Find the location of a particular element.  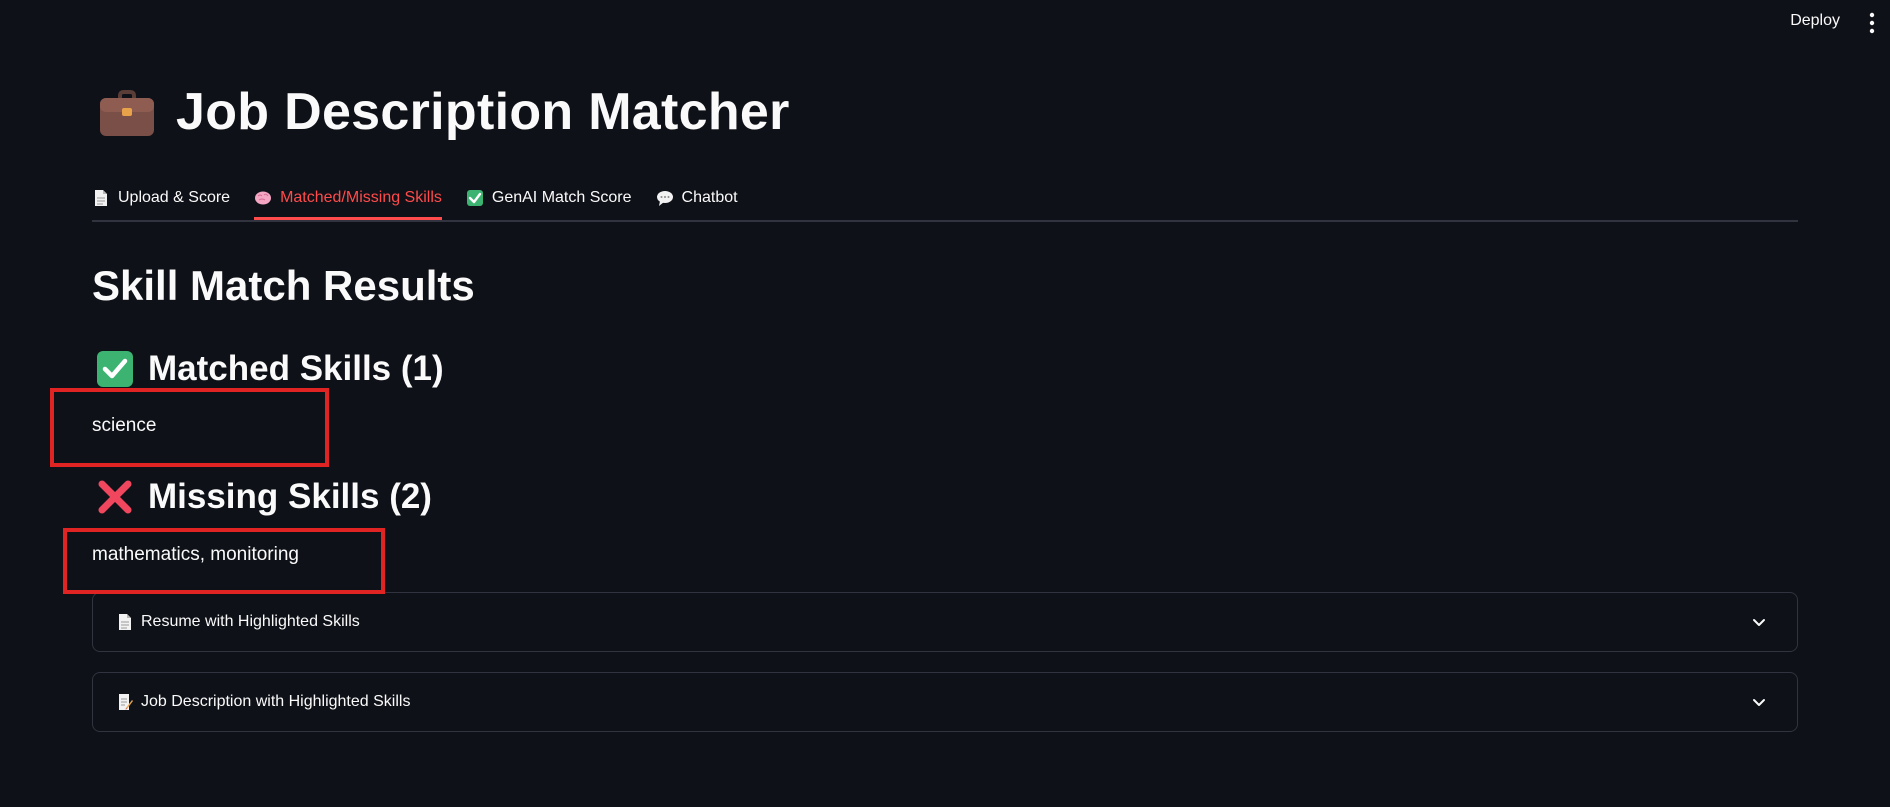

page-title: Job Description Matcher is located at coordinates (483, 112).